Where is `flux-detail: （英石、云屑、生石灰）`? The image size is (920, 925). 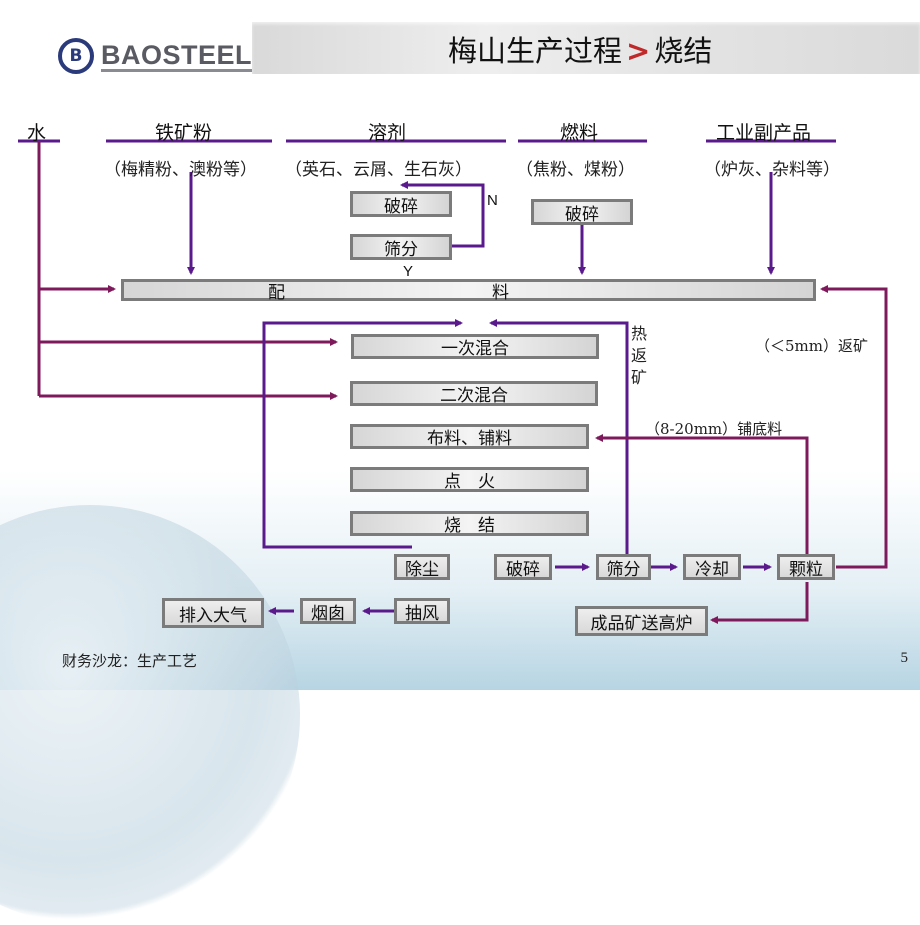 flux-detail: （英石、云屑、生石灰） is located at coordinates (378, 170).